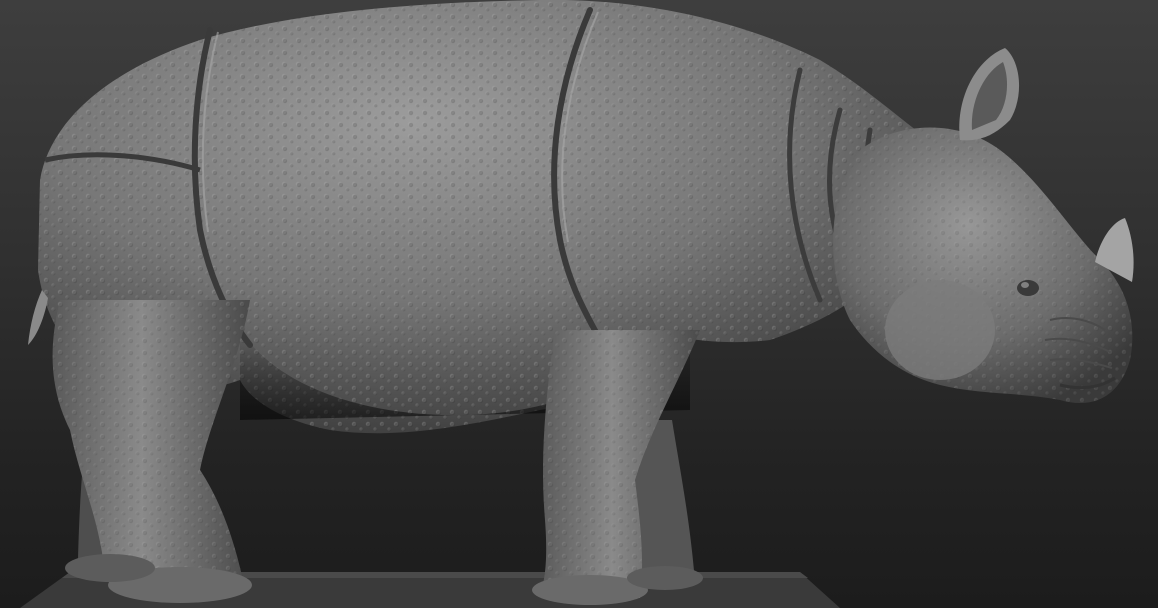 This screenshot has height=608, width=1158. What do you see at coordinates (940, 330) in the screenshot?
I see `cheek-bulge` at bounding box center [940, 330].